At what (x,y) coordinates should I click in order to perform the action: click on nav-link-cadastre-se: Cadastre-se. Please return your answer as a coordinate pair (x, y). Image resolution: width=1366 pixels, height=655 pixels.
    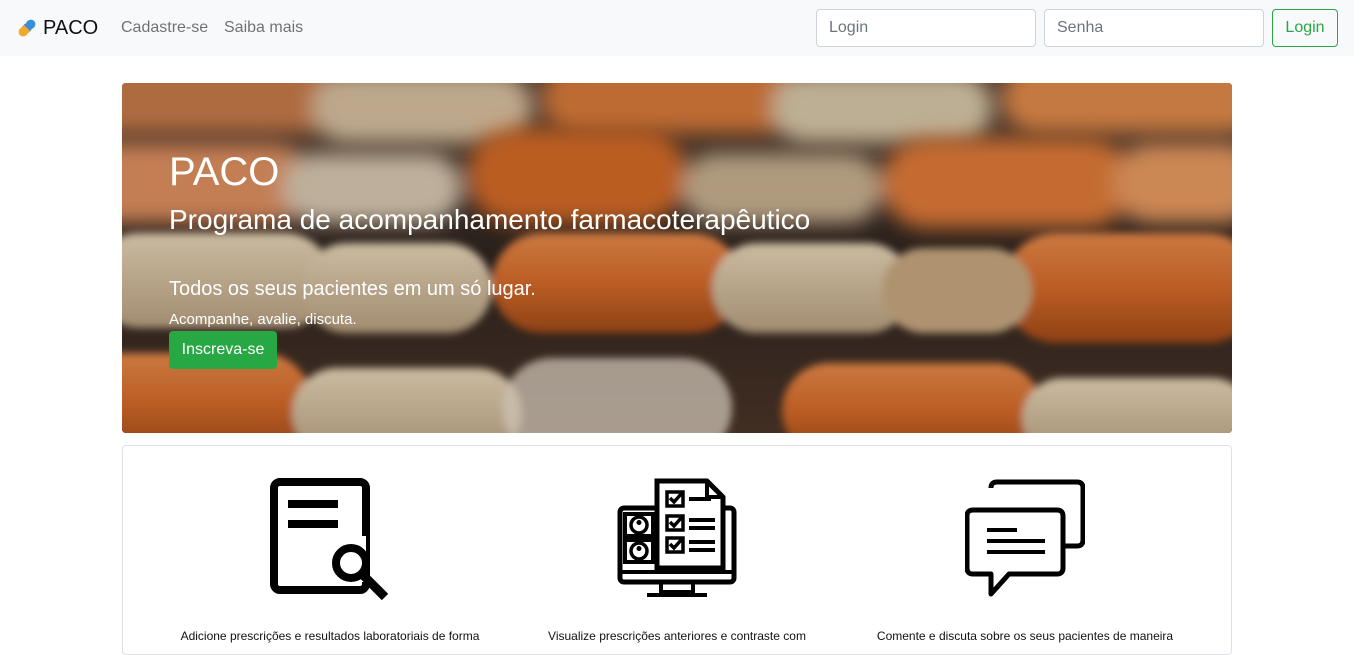
    Looking at the image, I should click on (164, 28).